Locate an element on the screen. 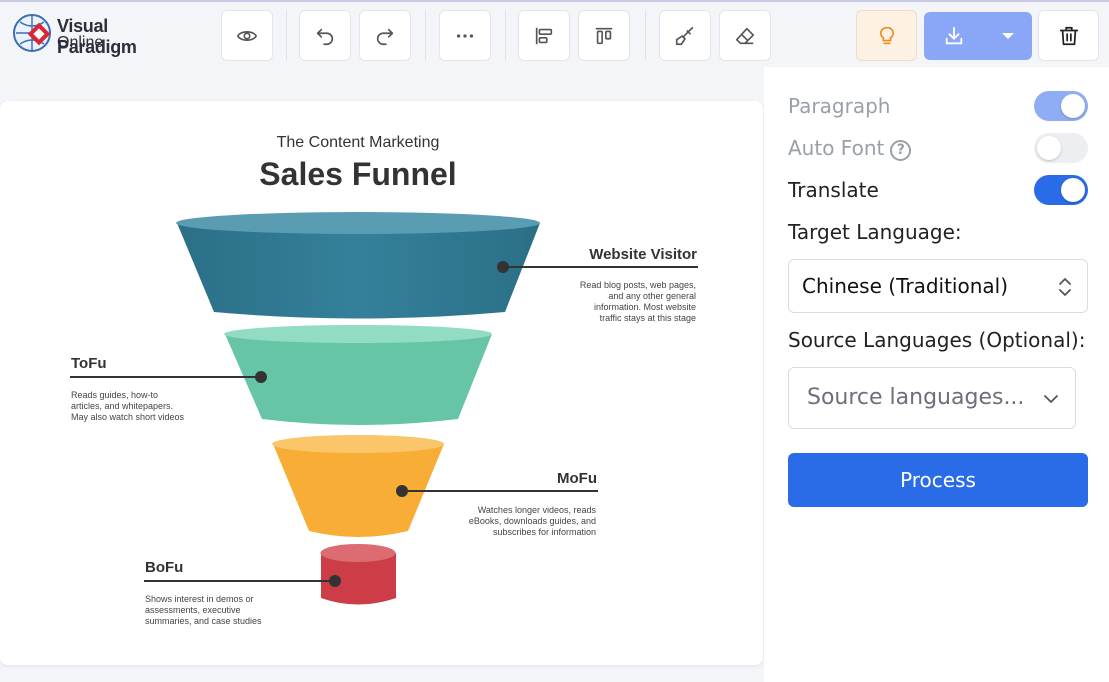 The image size is (1109, 682). trash-icon is located at coordinates (1068, 35).